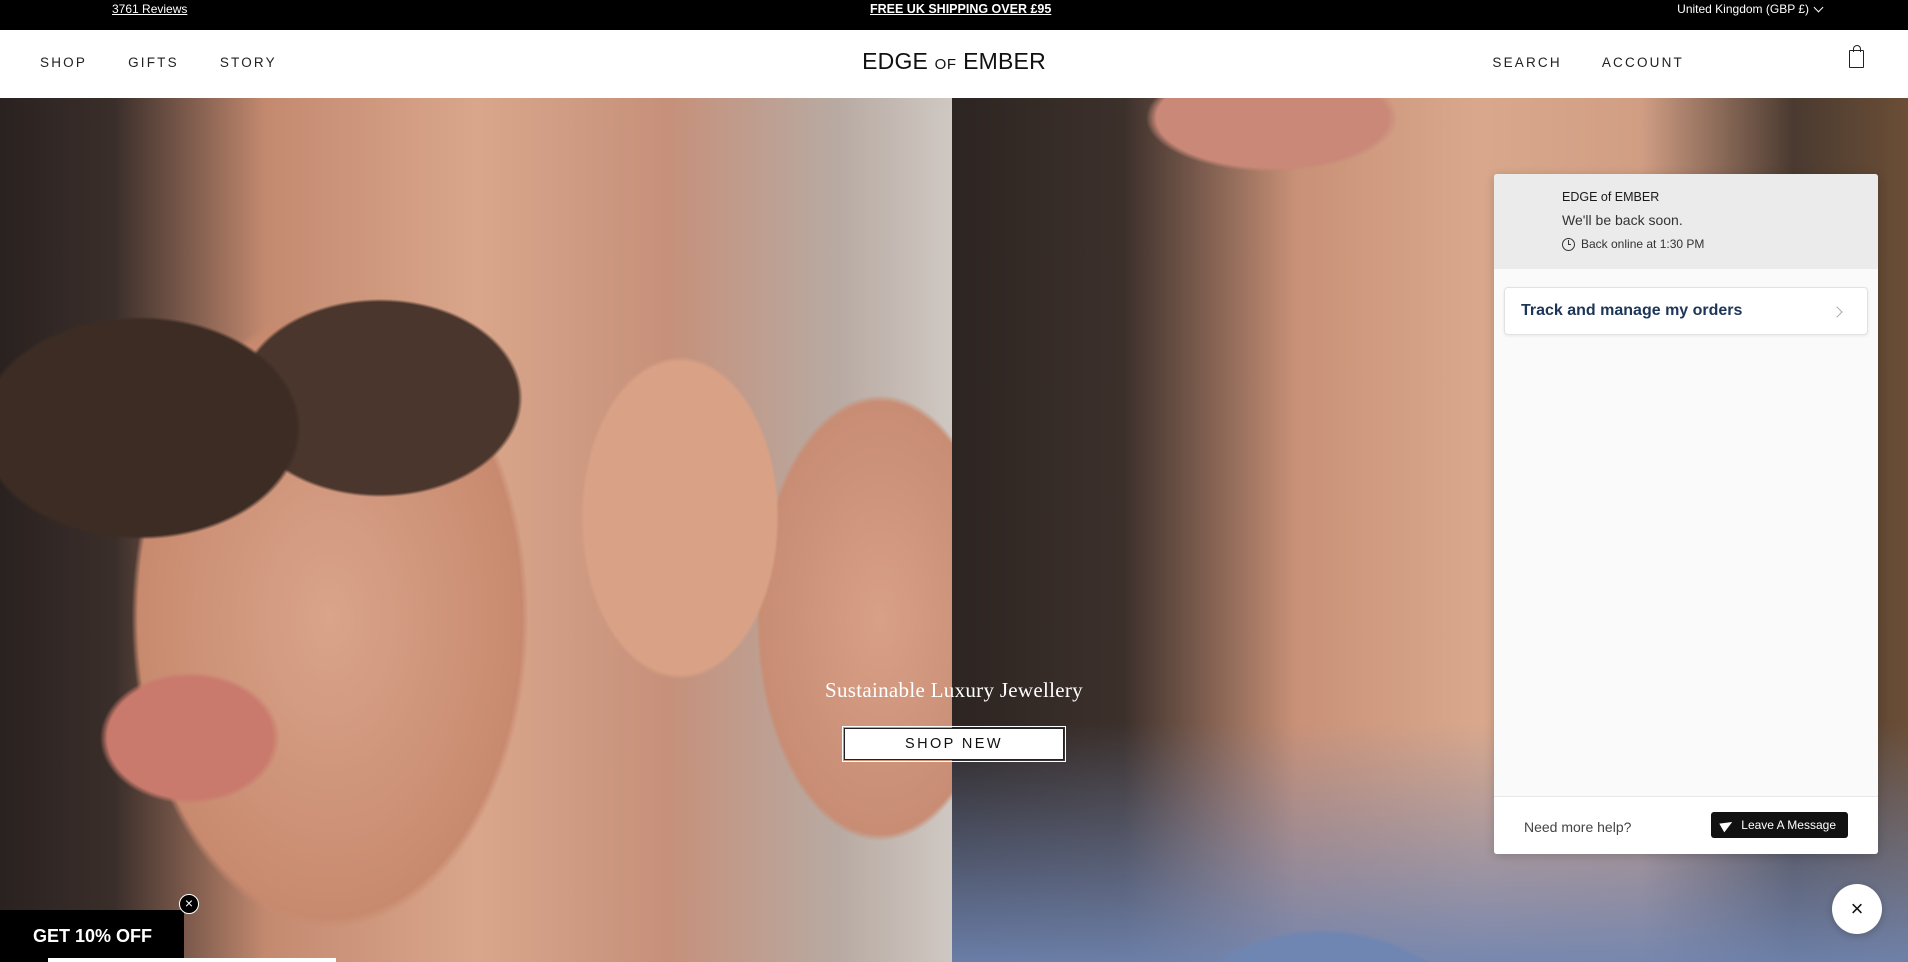 The height and width of the screenshot is (962, 1908). Describe the element at coordinates (1622, 220) in the screenshot. I see `chat-status: We'll be back soon.` at that location.